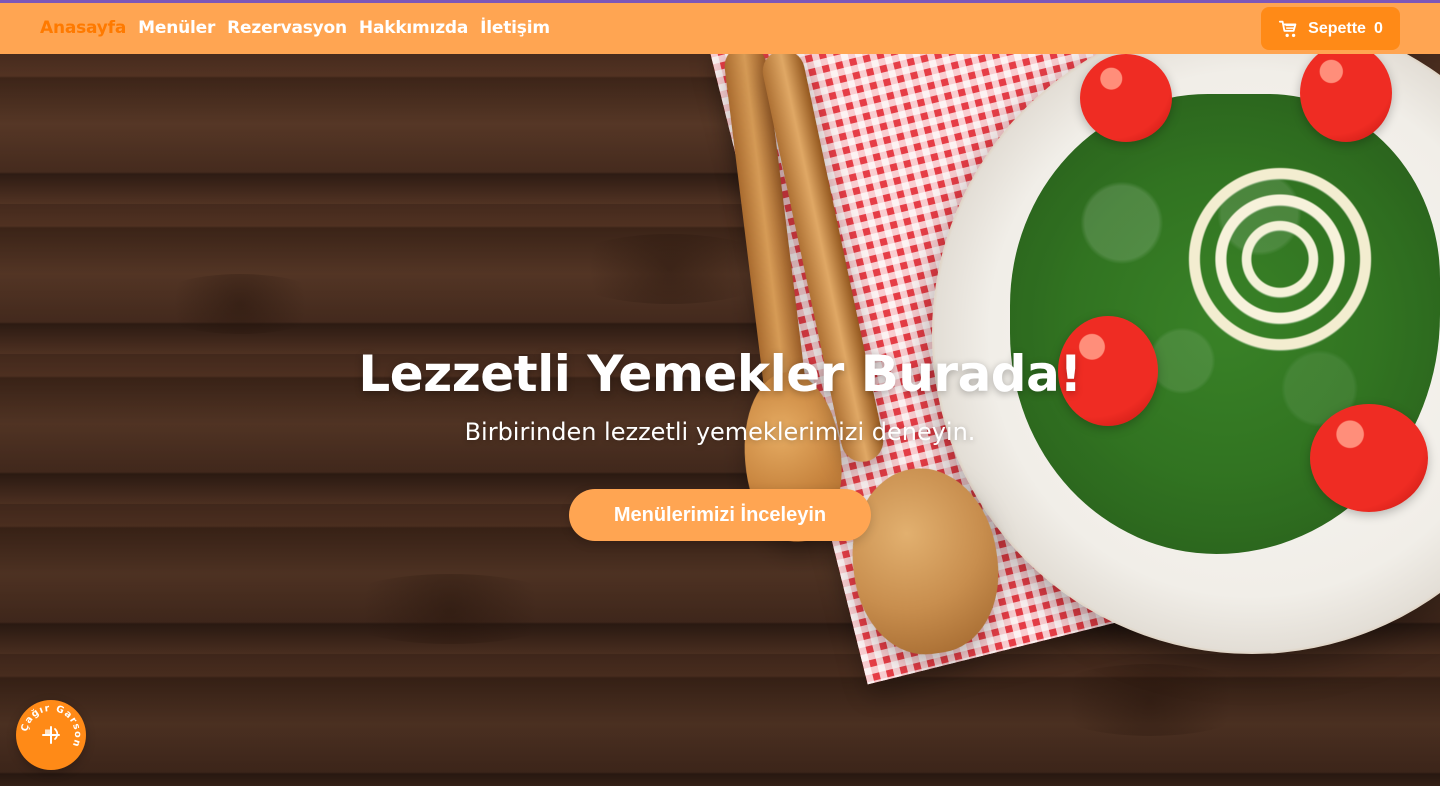 The height and width of the screenshot is (786, 1440). Describe the element at coordinates (515, 28) in the screenshot. I see `nav-link-contact: İletişim` at that location.